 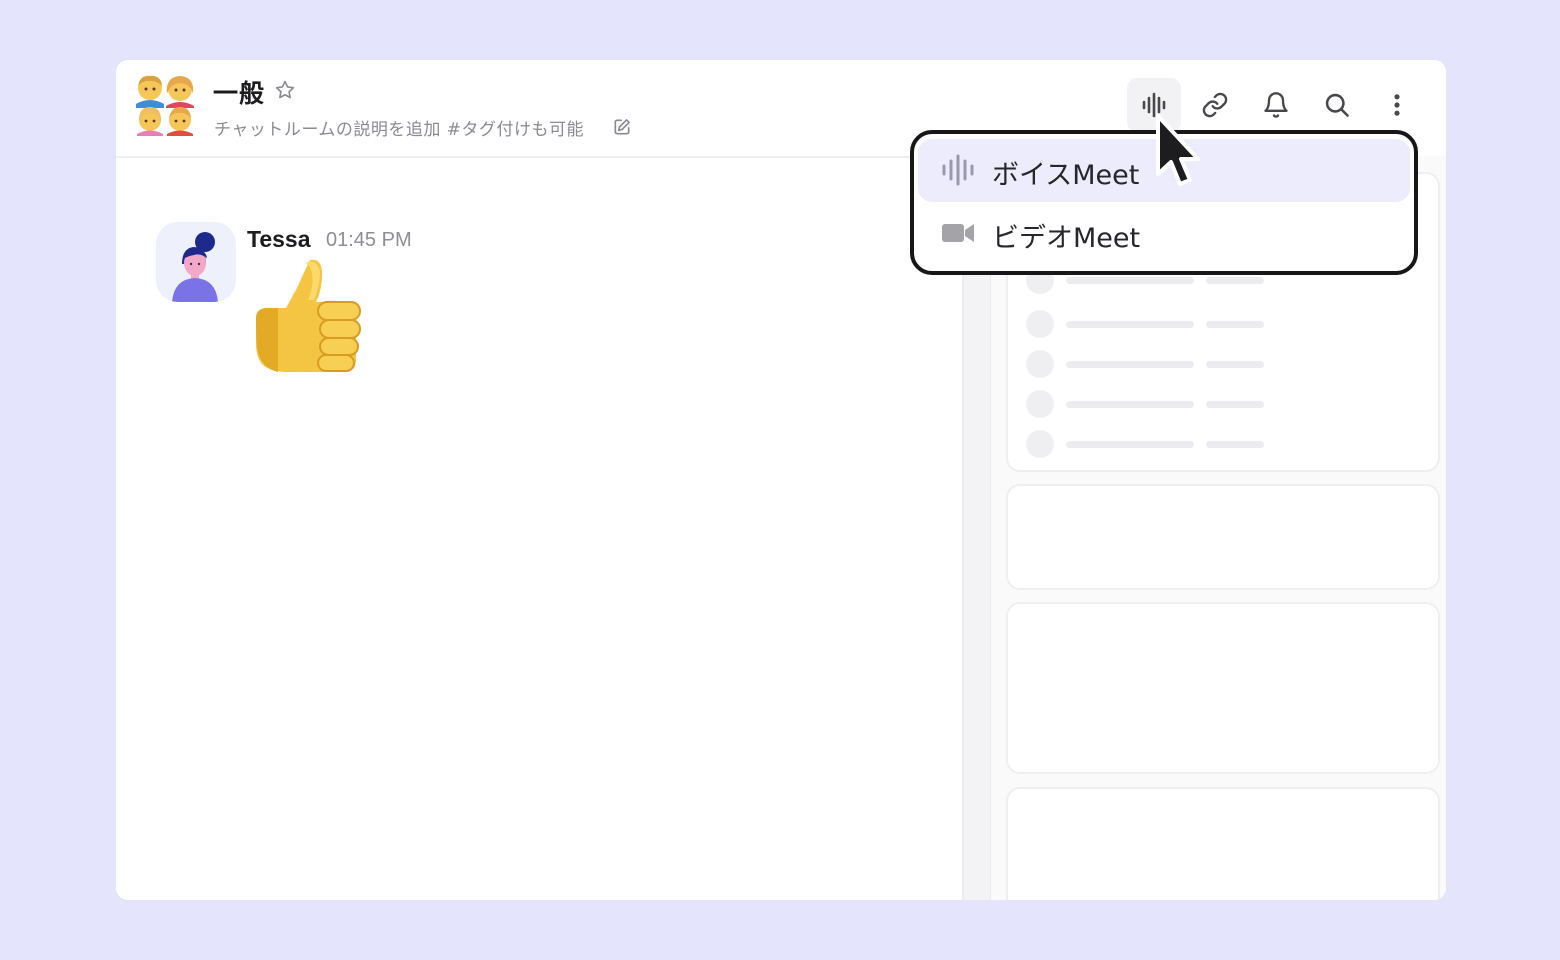 I want to click on bell-icon, so click(x=1276, y=105).